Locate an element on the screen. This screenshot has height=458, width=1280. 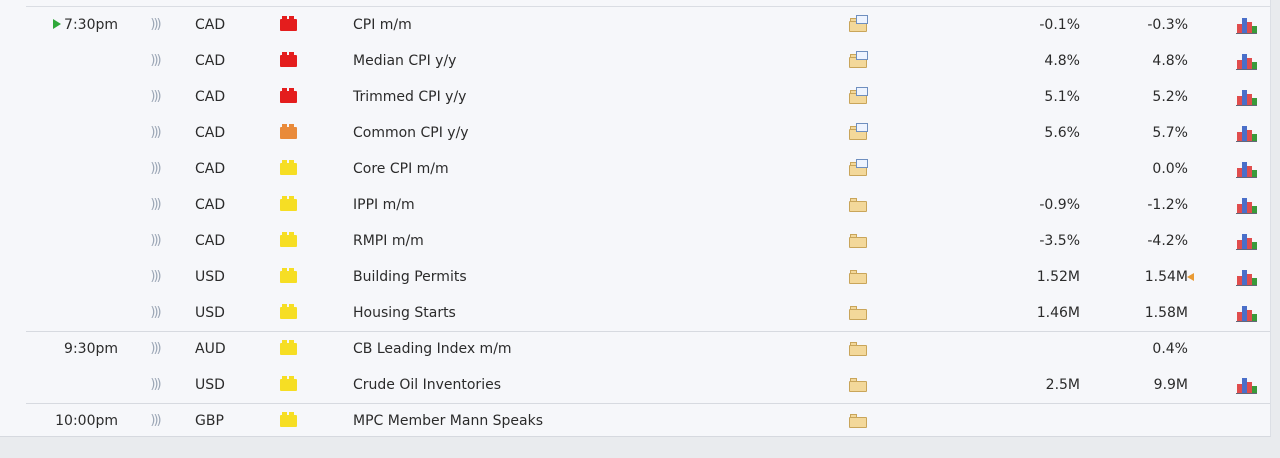
calendar-row: ))) USD Building Permits 1.52M 1.54M is located at coordinates (635, 277).